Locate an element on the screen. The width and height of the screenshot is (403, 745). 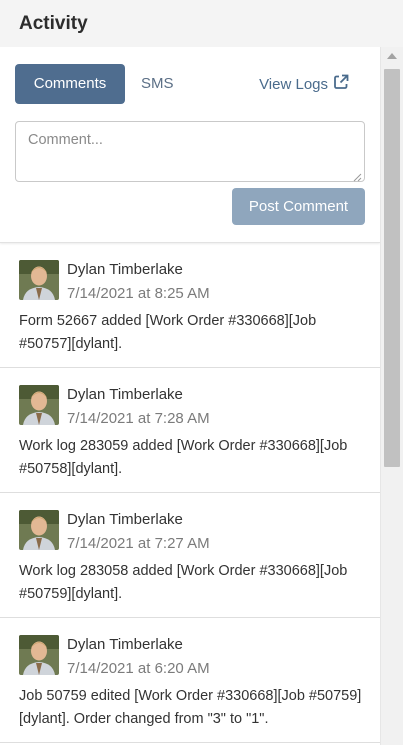
view-logs-label: View Logs is located at coordinates (293, 84).